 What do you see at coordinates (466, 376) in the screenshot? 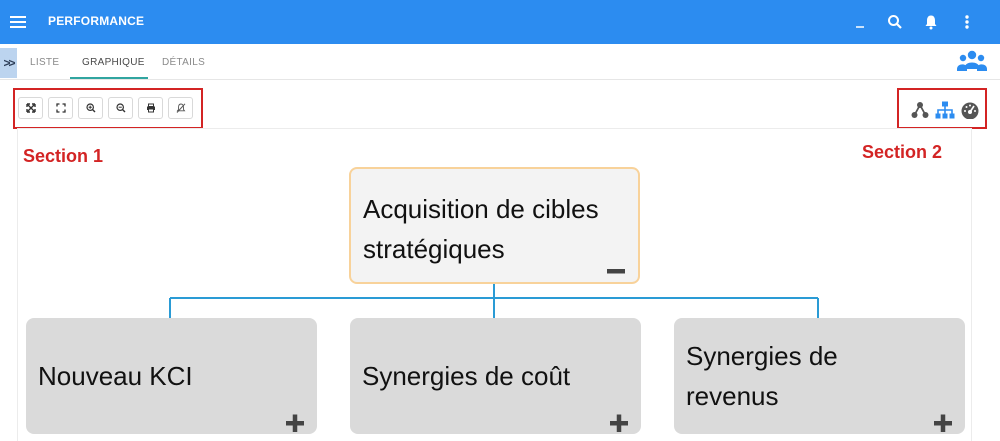
I see `node-title: Synergies de coût` at bounding box center [466, 376].